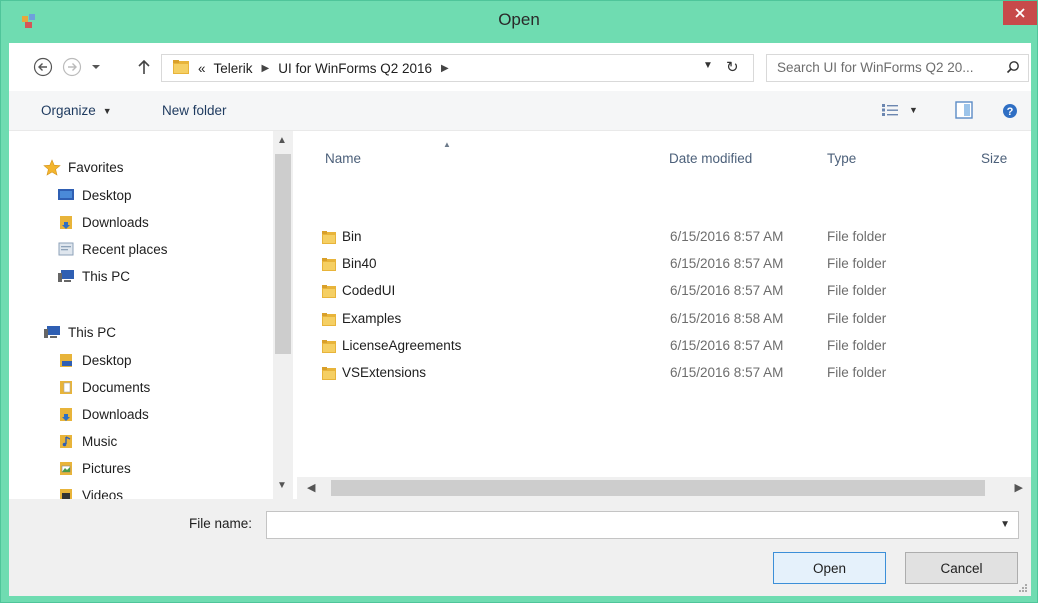  Describe the element at coordinates (829, 568) in the screenshot. I see `open-button: Open` at that location.